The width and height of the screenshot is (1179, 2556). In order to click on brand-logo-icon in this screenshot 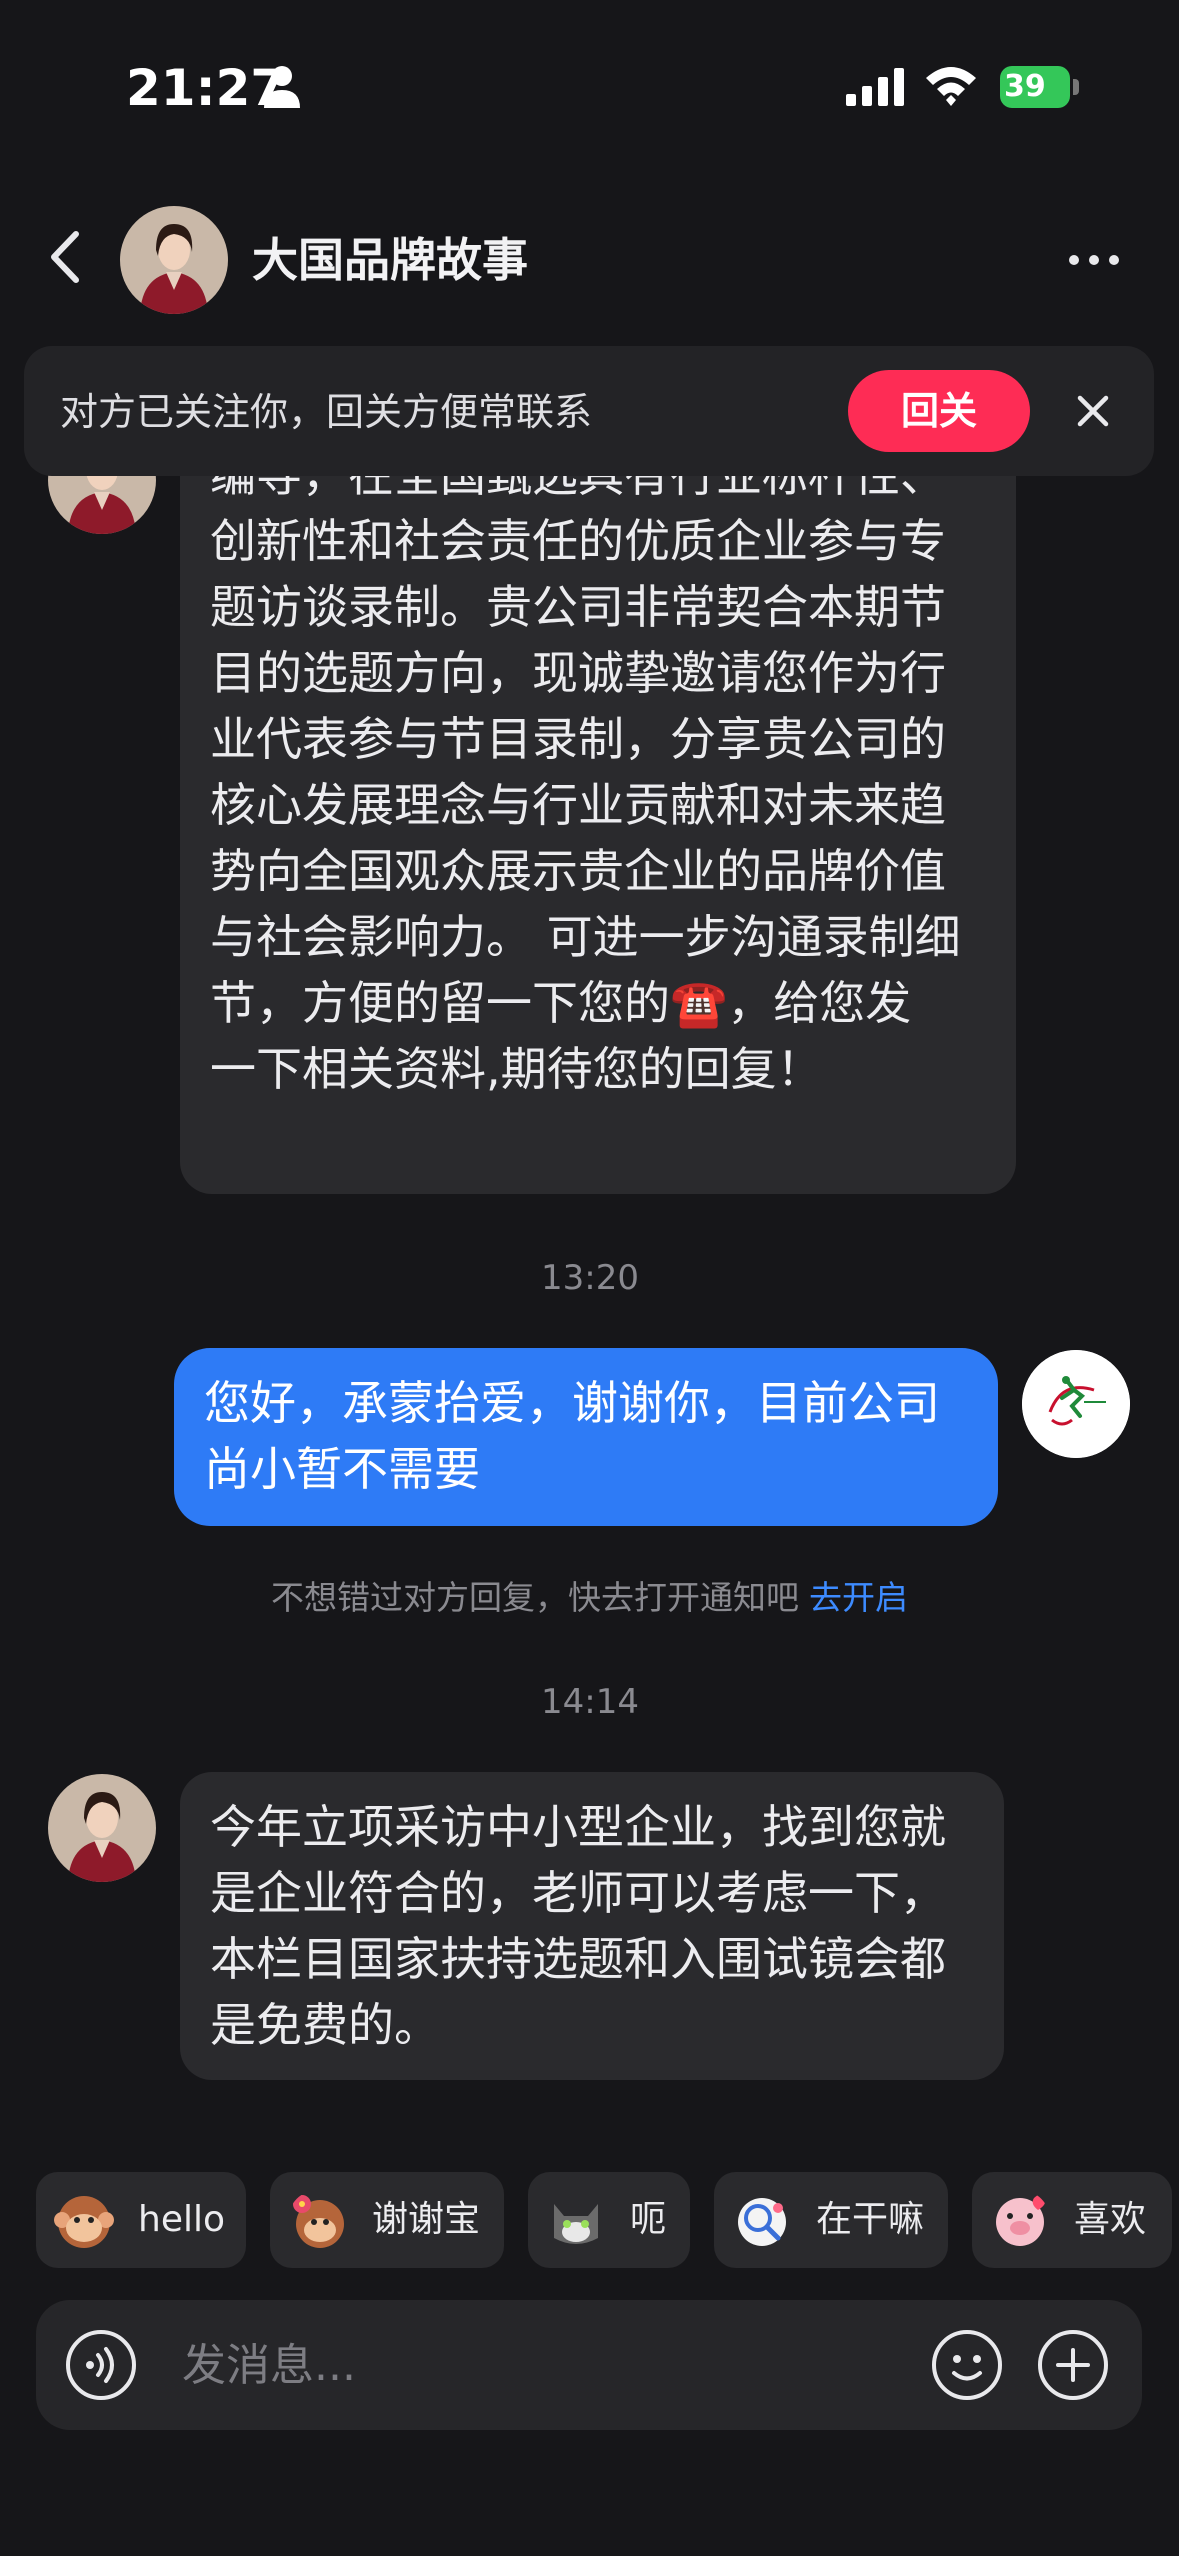, I will do `click(1076, 1404)`.